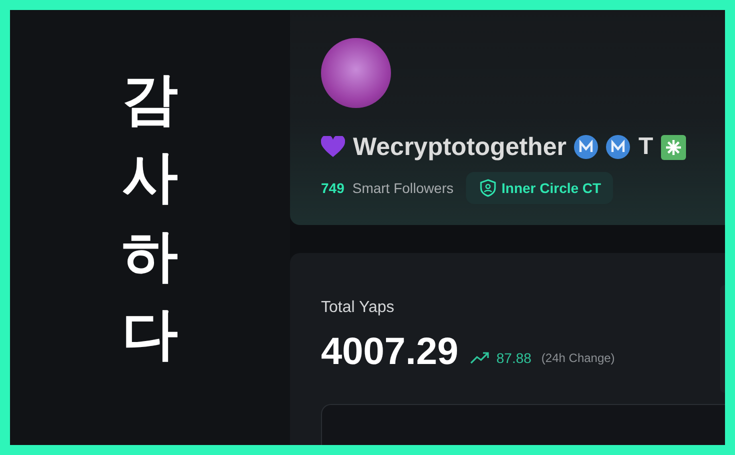 Image resolution: width=735 pixels, height=455 pixels. I want to click on inner-circle-badge: Inner Circle CT, so click(540, 188).